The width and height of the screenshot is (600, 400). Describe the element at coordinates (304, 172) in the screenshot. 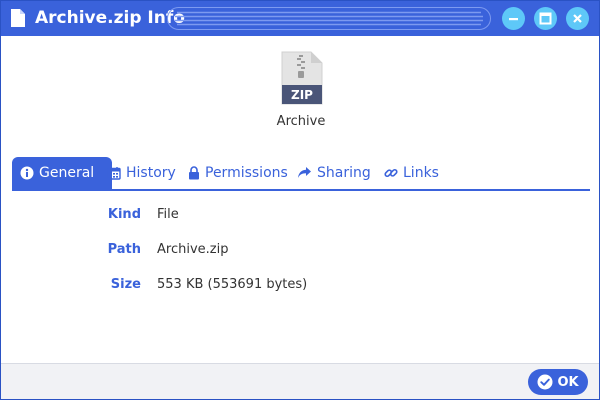

I see `share-icon` at that location.